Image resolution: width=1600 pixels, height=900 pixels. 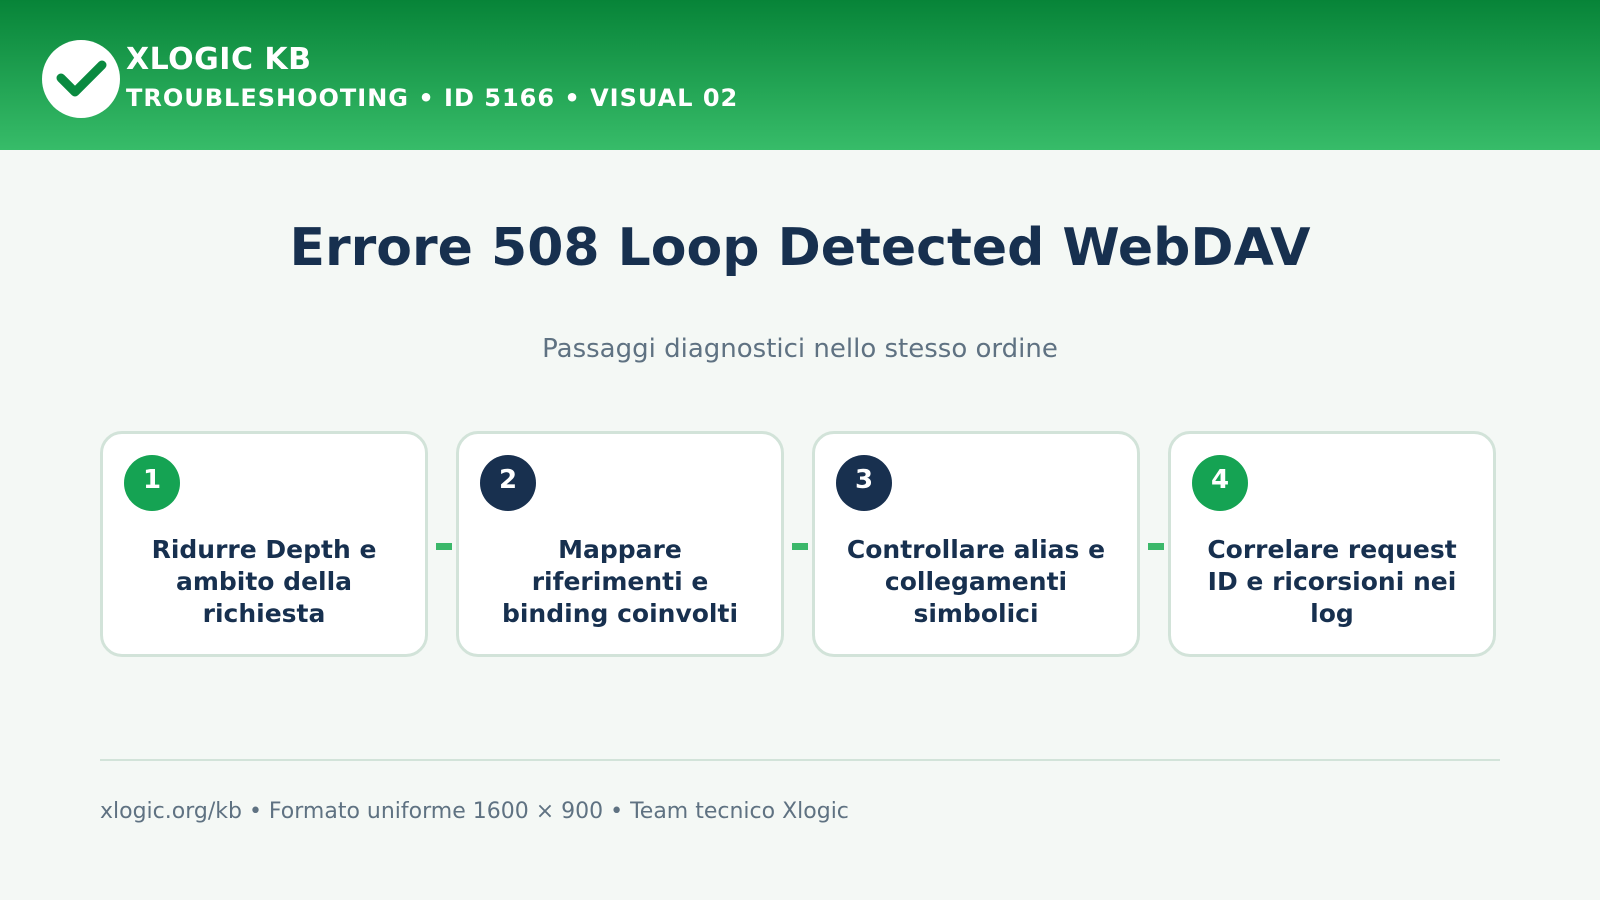 I want to click on page-subtitle: Passaggi diagnostici nello stesso ordine, so click(x=800, y=349).